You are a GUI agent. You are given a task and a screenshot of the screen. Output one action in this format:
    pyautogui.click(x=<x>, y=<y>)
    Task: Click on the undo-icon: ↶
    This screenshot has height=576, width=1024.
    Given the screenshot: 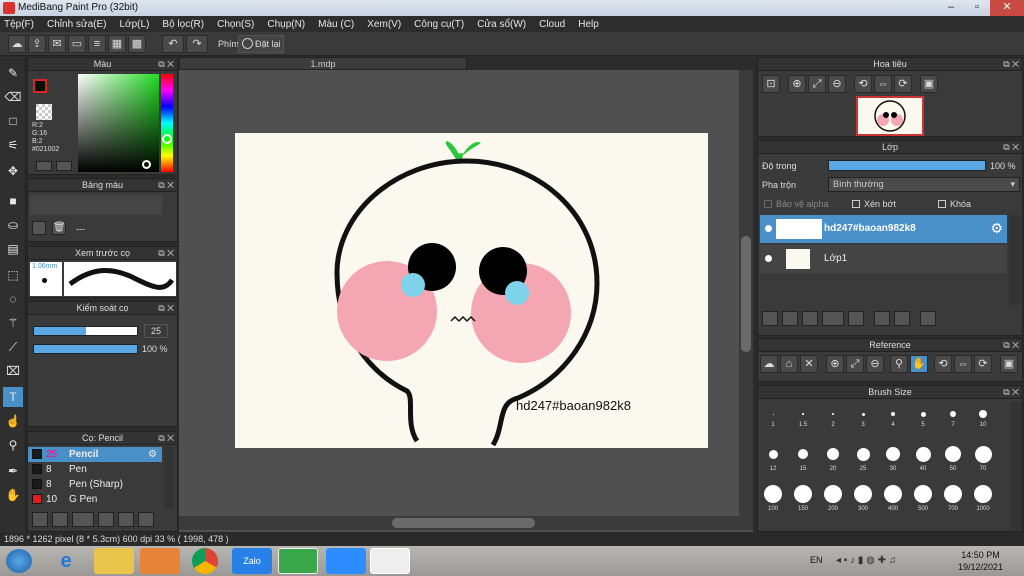 What is the action you would take?
    pyautogui.click(x=173, y=44)
    